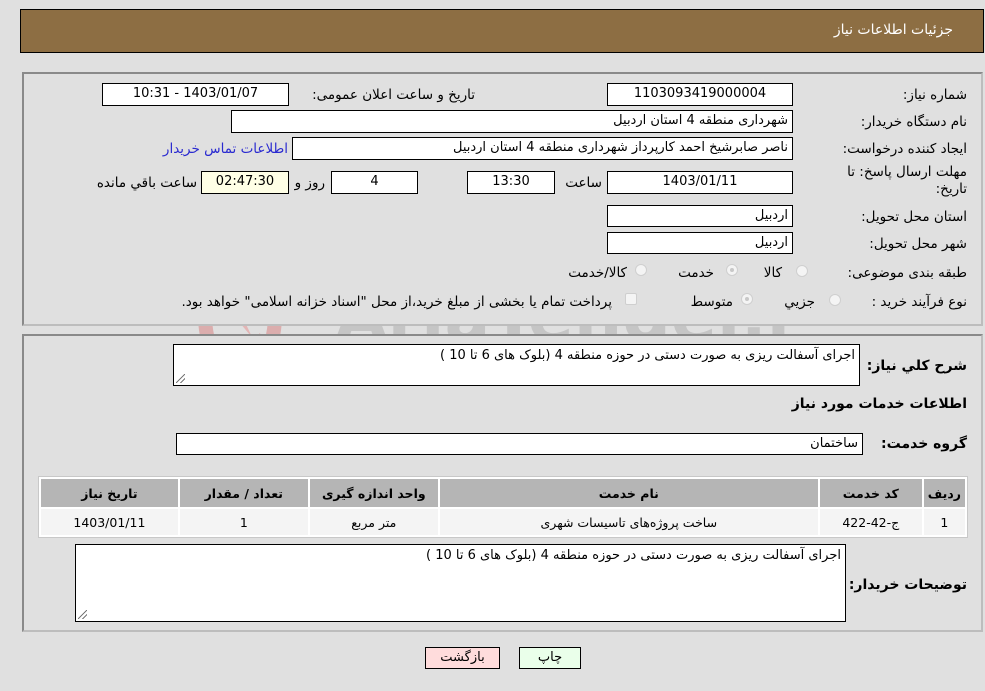 The height and width of the screenshot is (691, 985). Describe the element at coordinates (373, 522) in the screenshot. I see `cell-unit: متر مربع` at that location.